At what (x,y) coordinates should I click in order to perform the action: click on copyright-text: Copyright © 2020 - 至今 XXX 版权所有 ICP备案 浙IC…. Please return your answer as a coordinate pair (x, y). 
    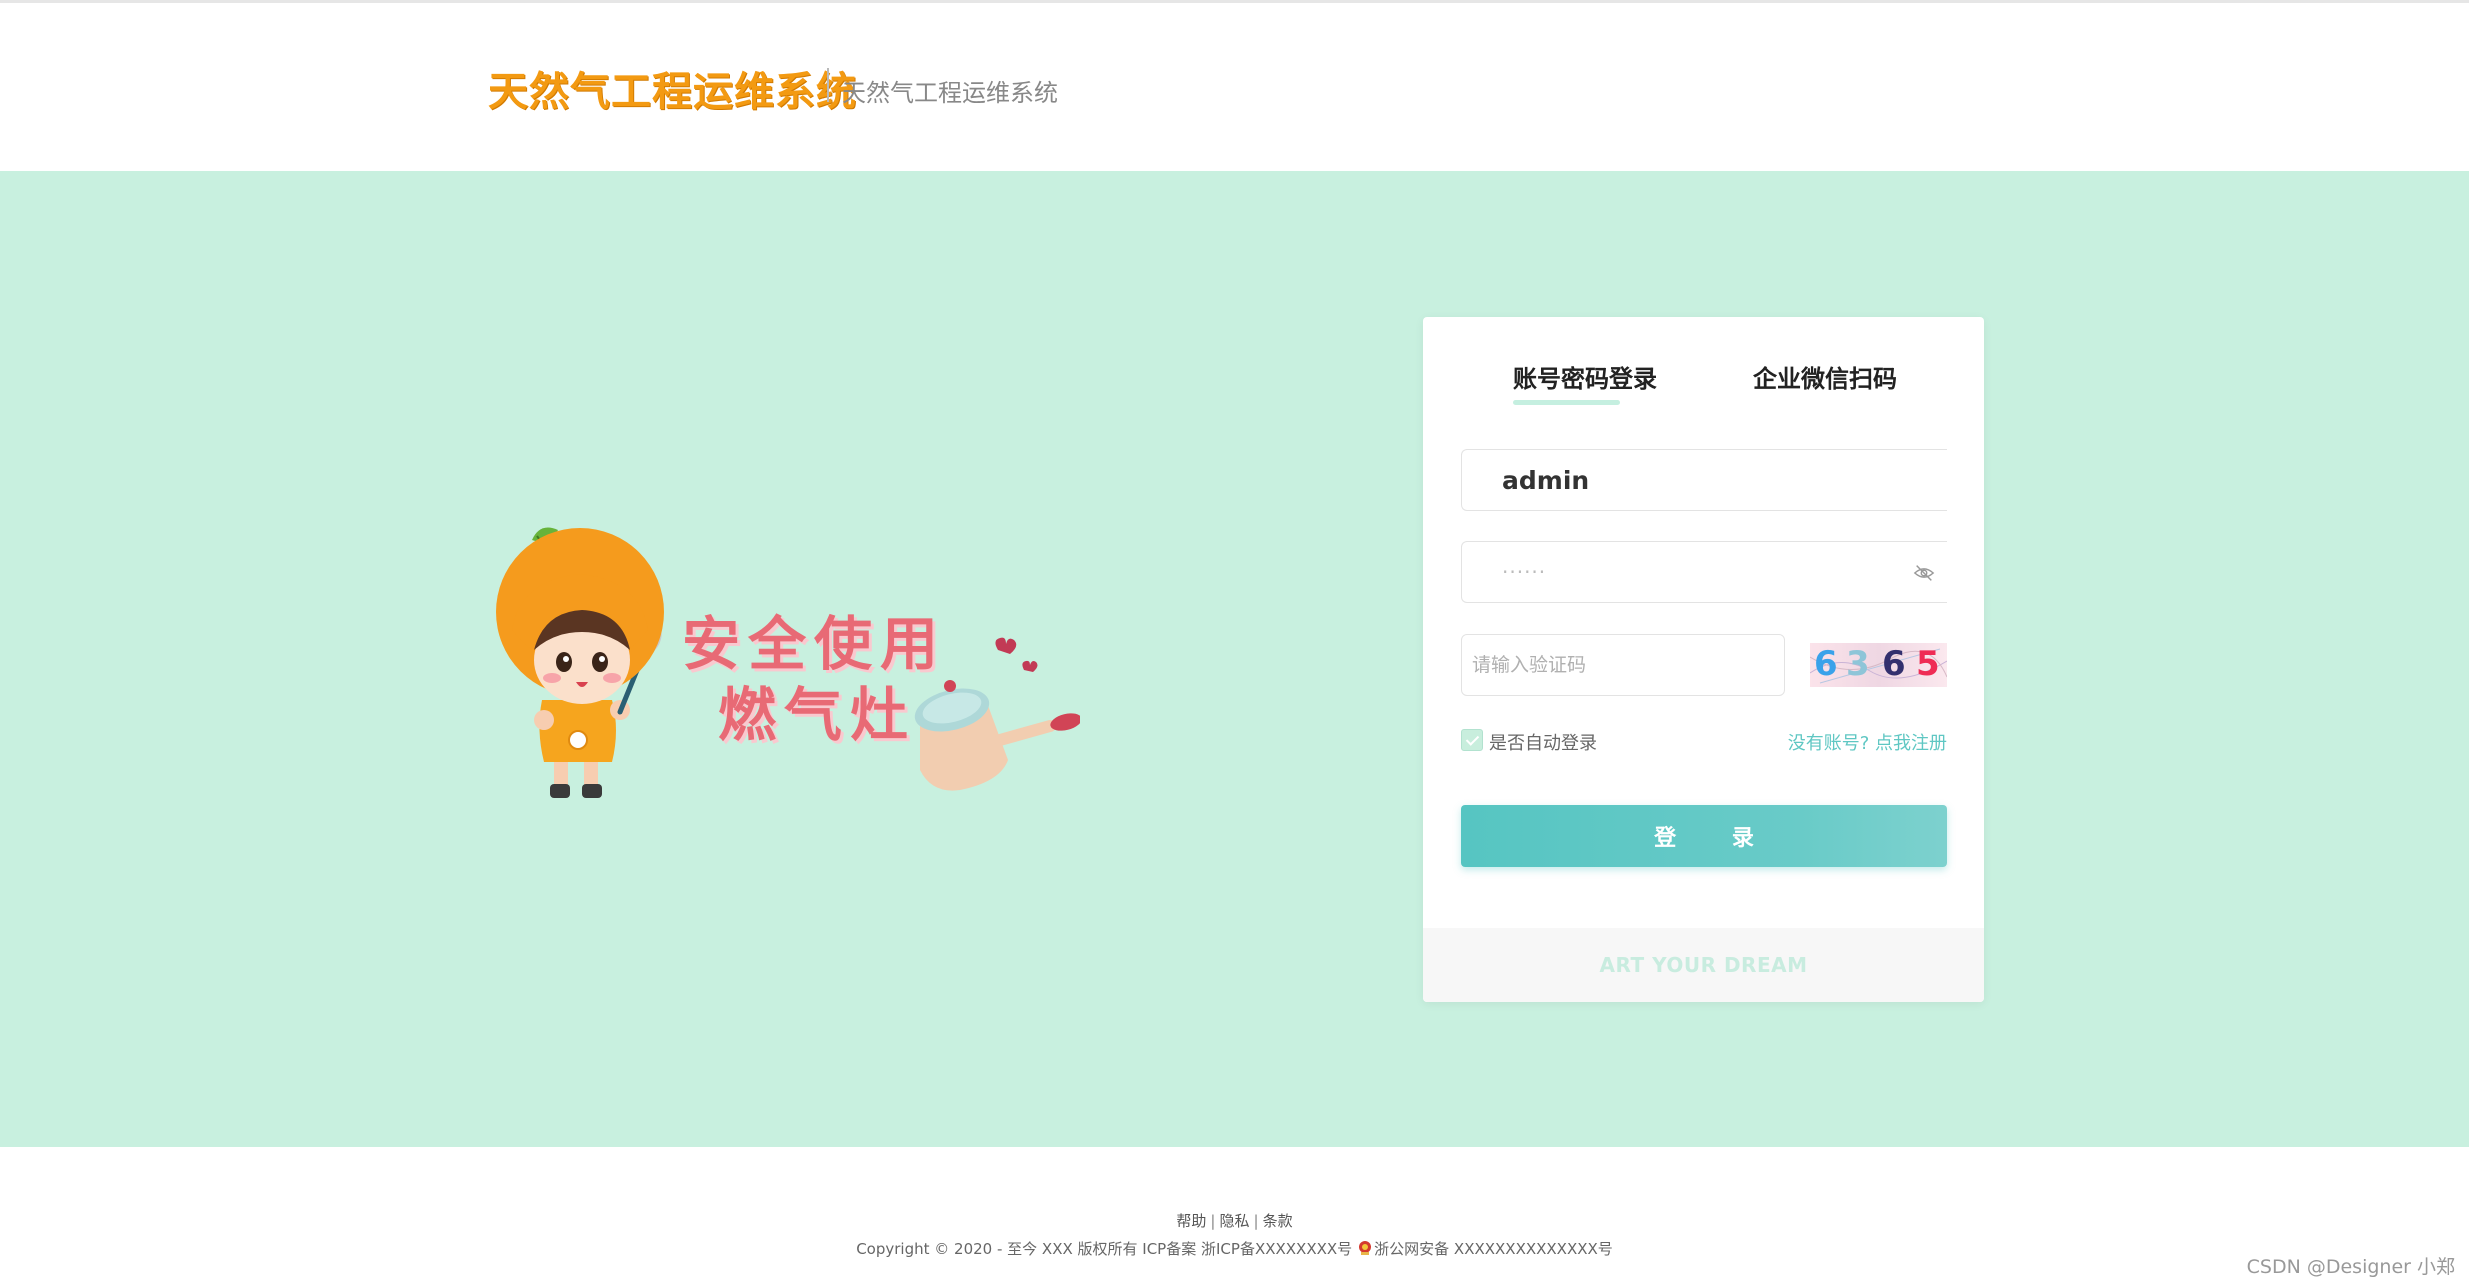
    Looking at the image, I should click on (1104, 1249).